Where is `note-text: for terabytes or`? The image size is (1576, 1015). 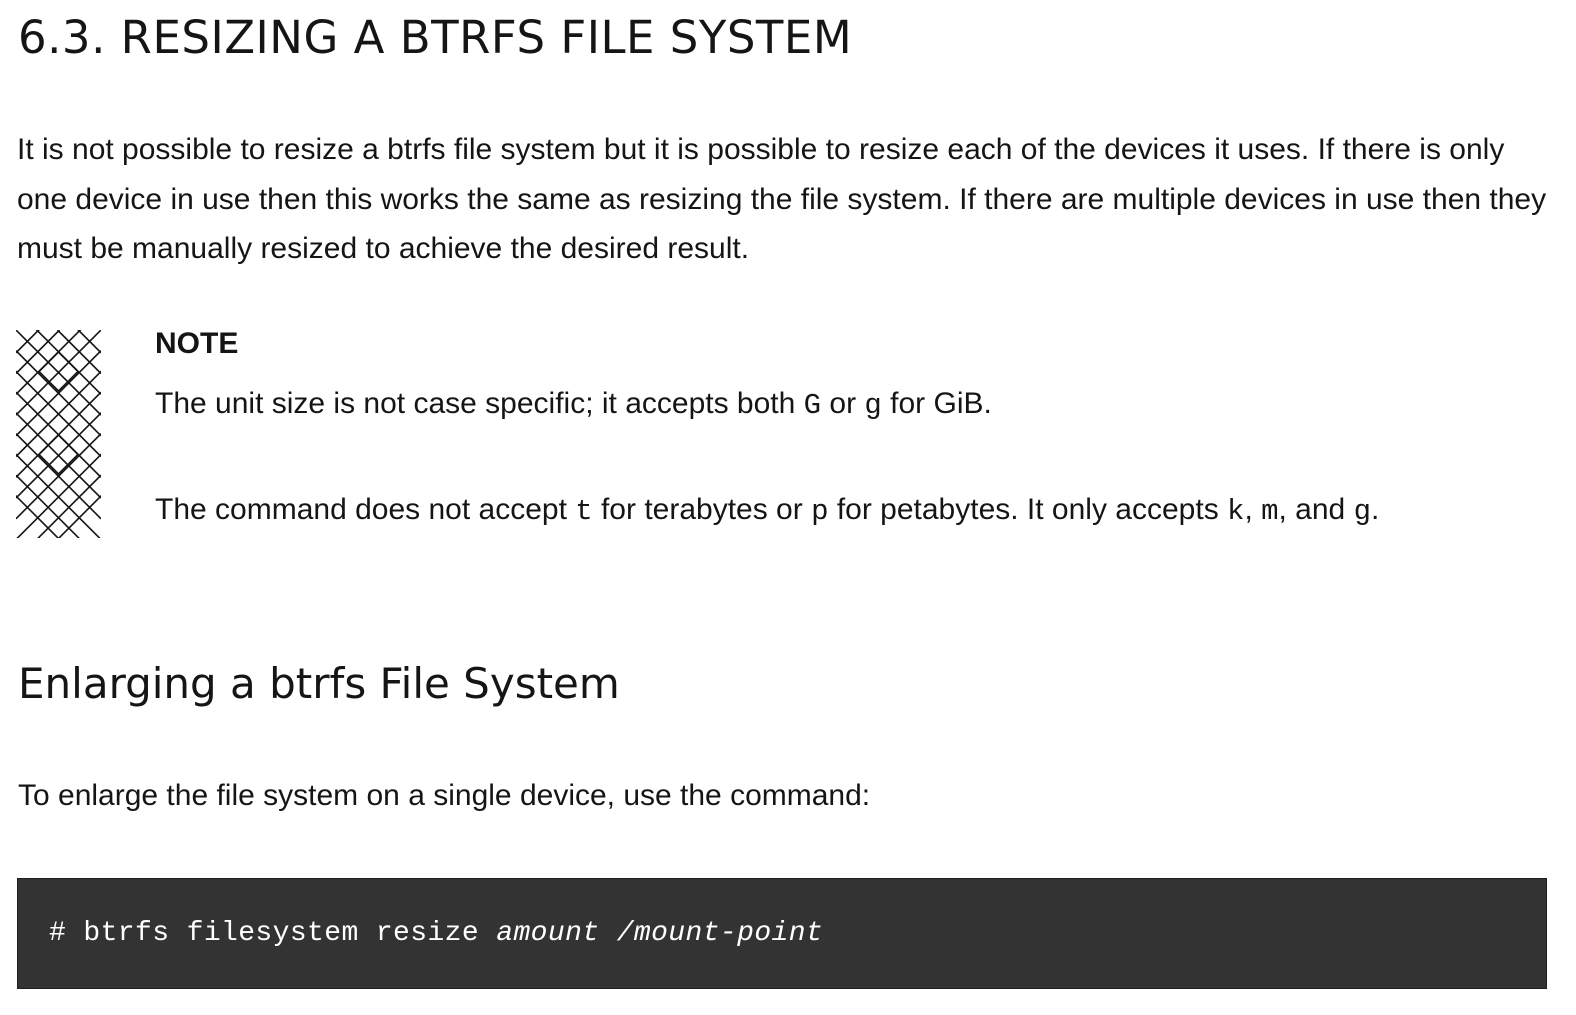
note-text: for terabytes or is located at coordinates (702, 509).